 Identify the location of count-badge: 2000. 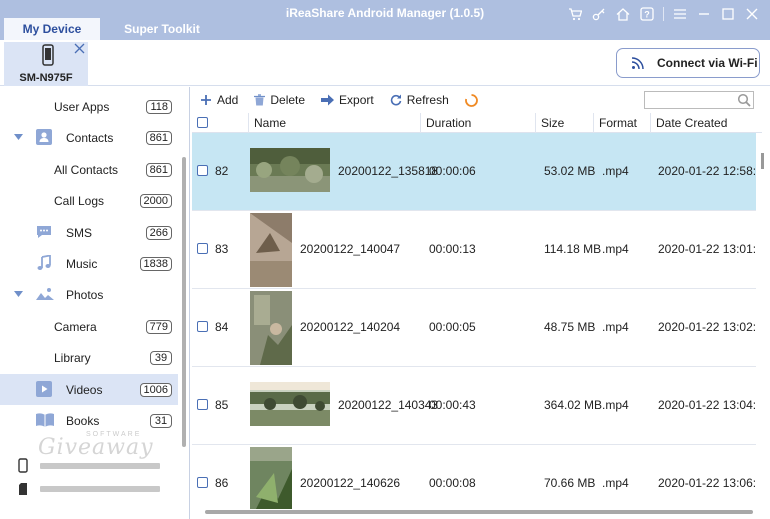
(155, 200).